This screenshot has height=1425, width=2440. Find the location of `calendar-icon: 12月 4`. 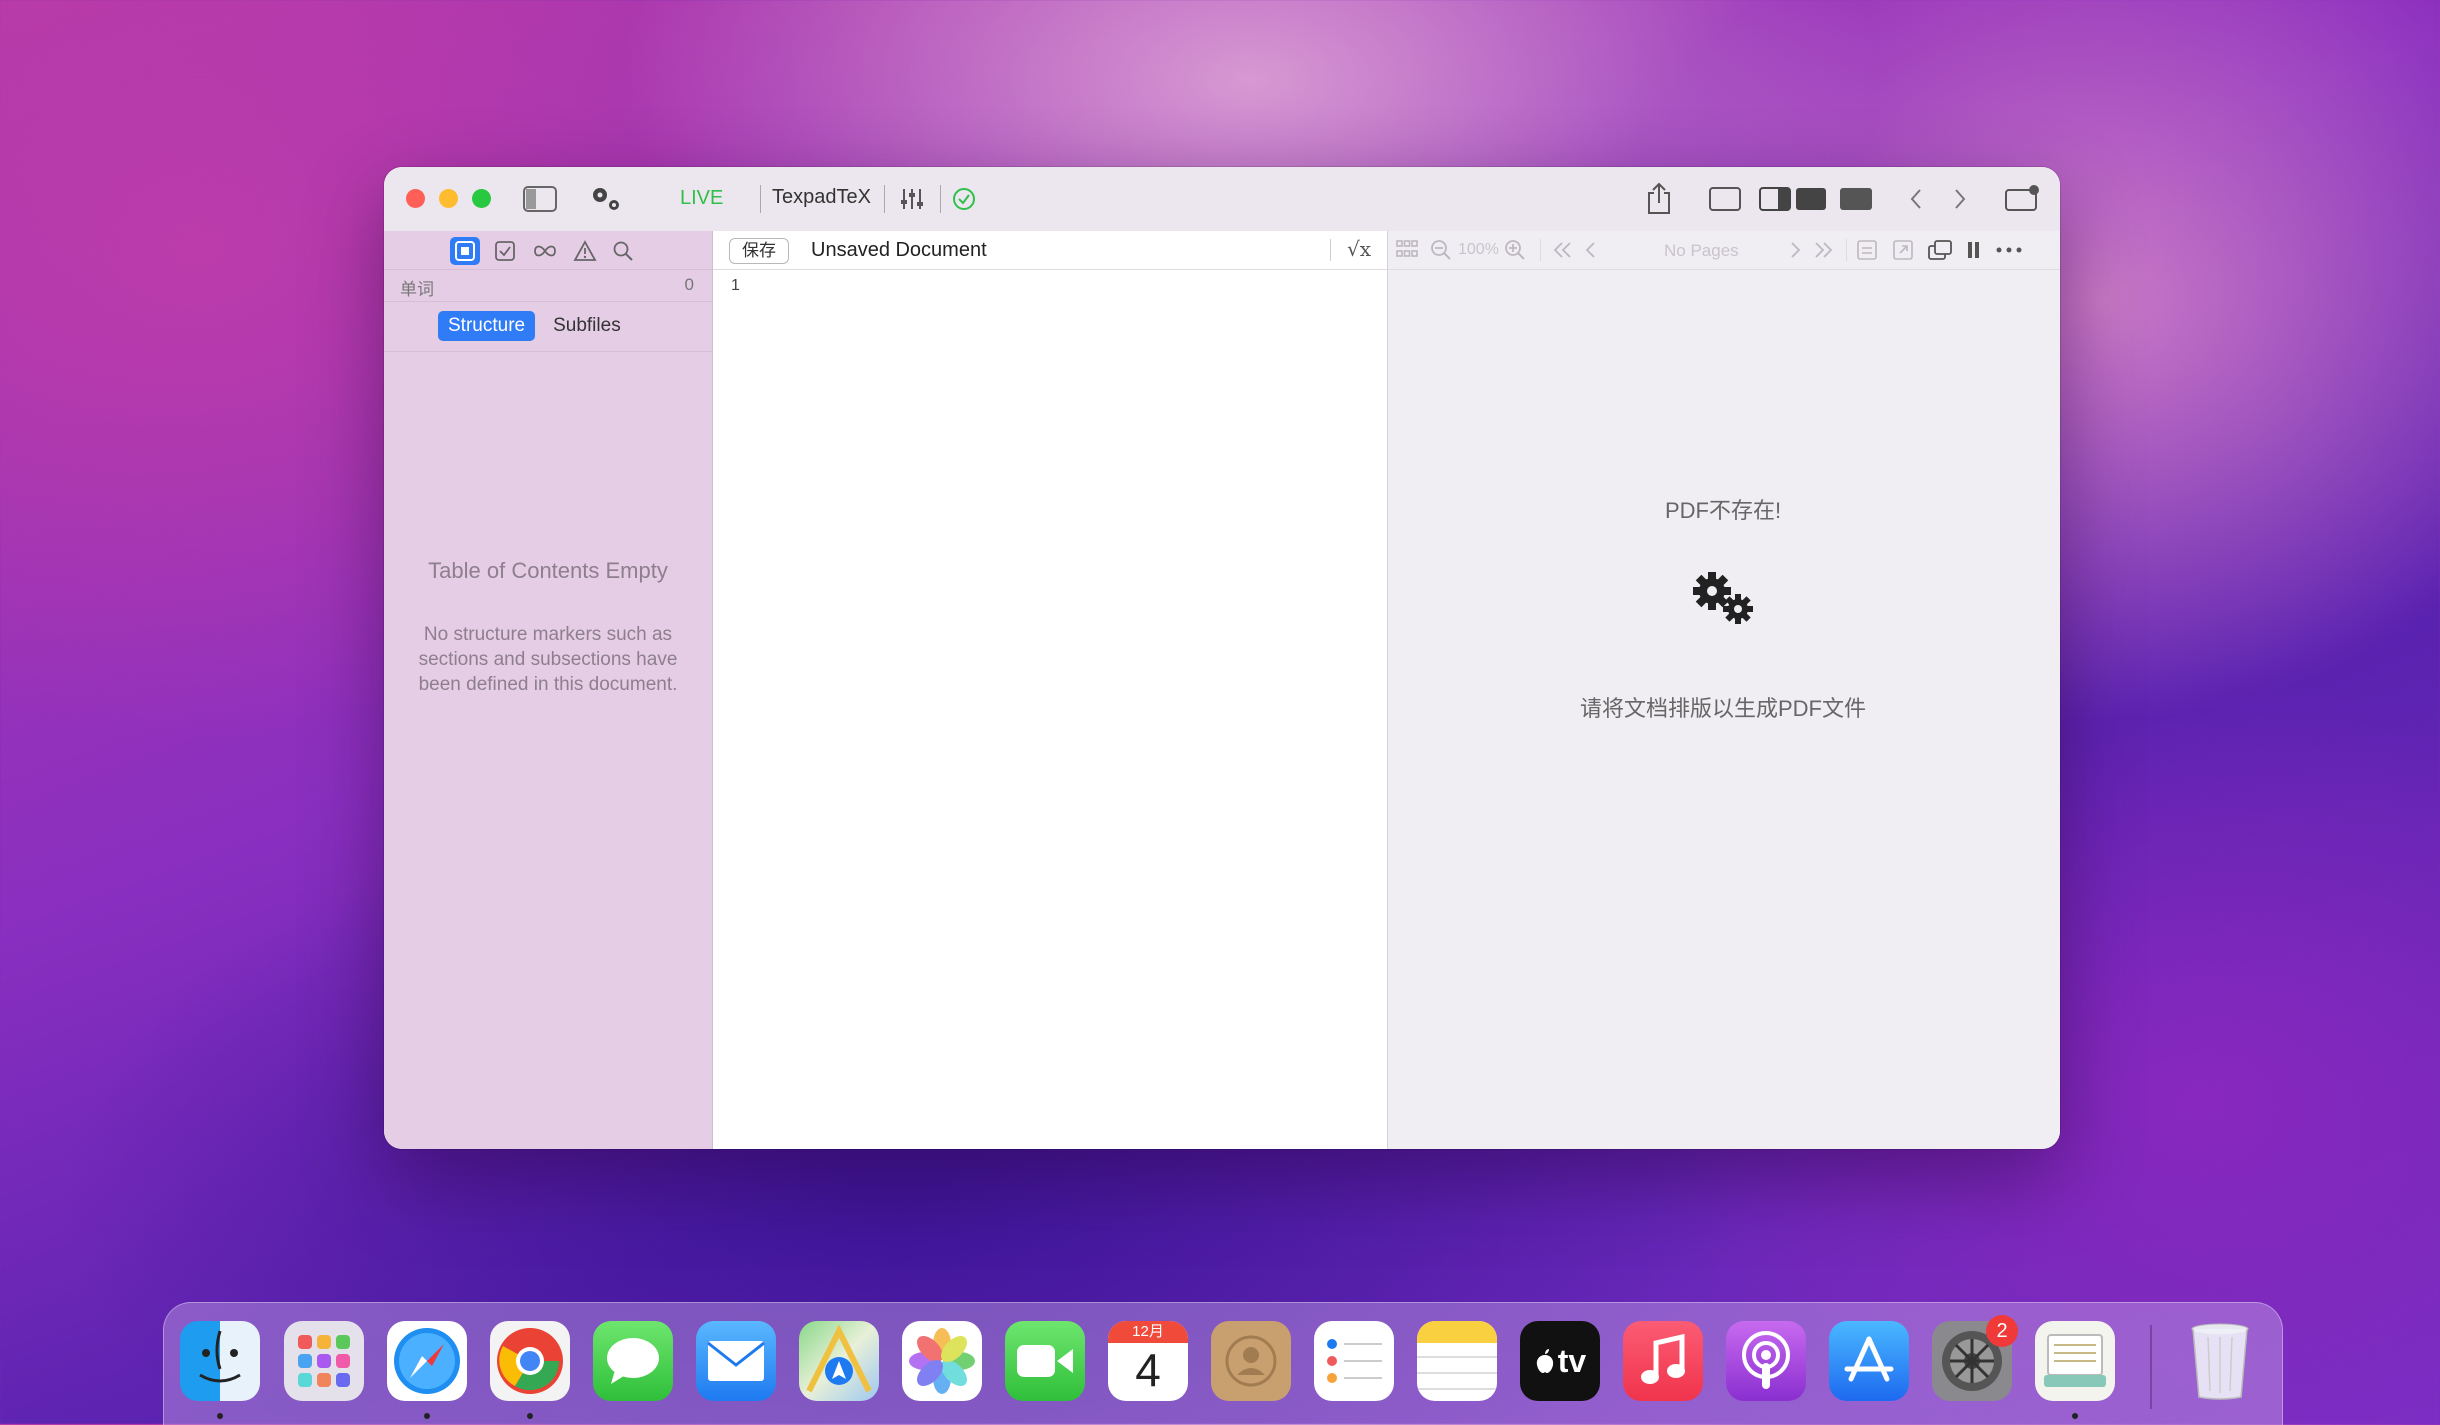

calendar-icon: 12月 4 is located at coordinates (1148, 1361).